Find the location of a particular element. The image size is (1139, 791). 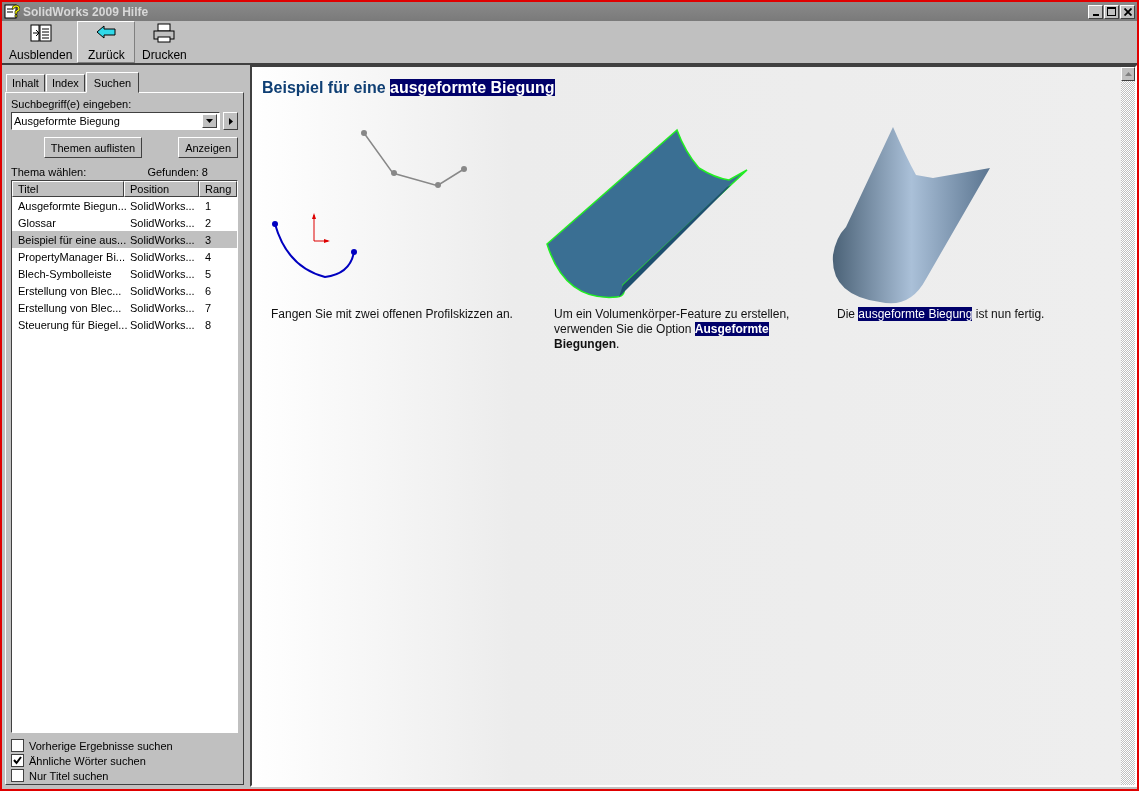

checkbox-label: Nur Titel suchen is located at coordinates (69, 775).